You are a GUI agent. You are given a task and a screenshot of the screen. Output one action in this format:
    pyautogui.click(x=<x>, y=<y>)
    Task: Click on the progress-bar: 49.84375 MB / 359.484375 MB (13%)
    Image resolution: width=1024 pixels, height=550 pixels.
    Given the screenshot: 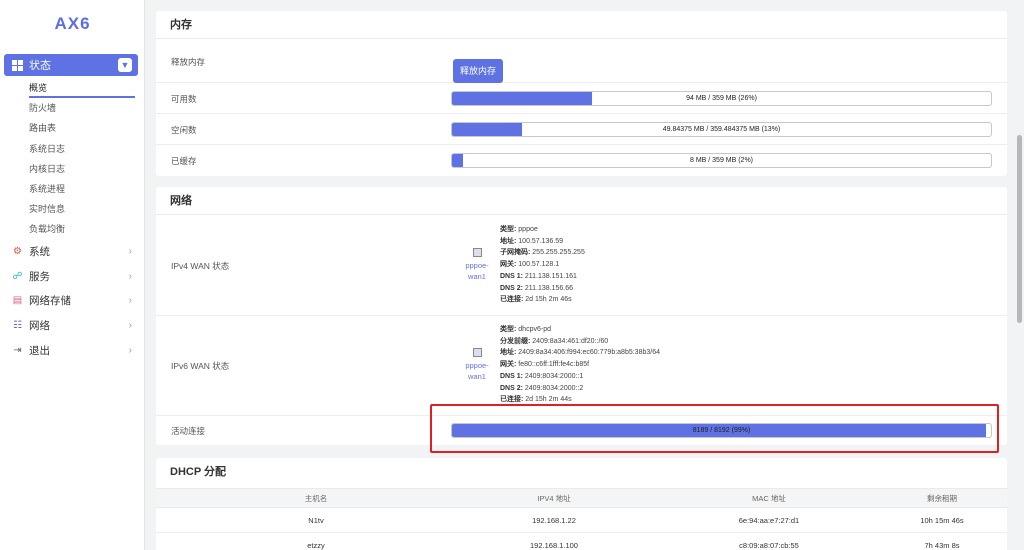 What is the action you would take?
    pyautogui.click(x=721, y=129)
    